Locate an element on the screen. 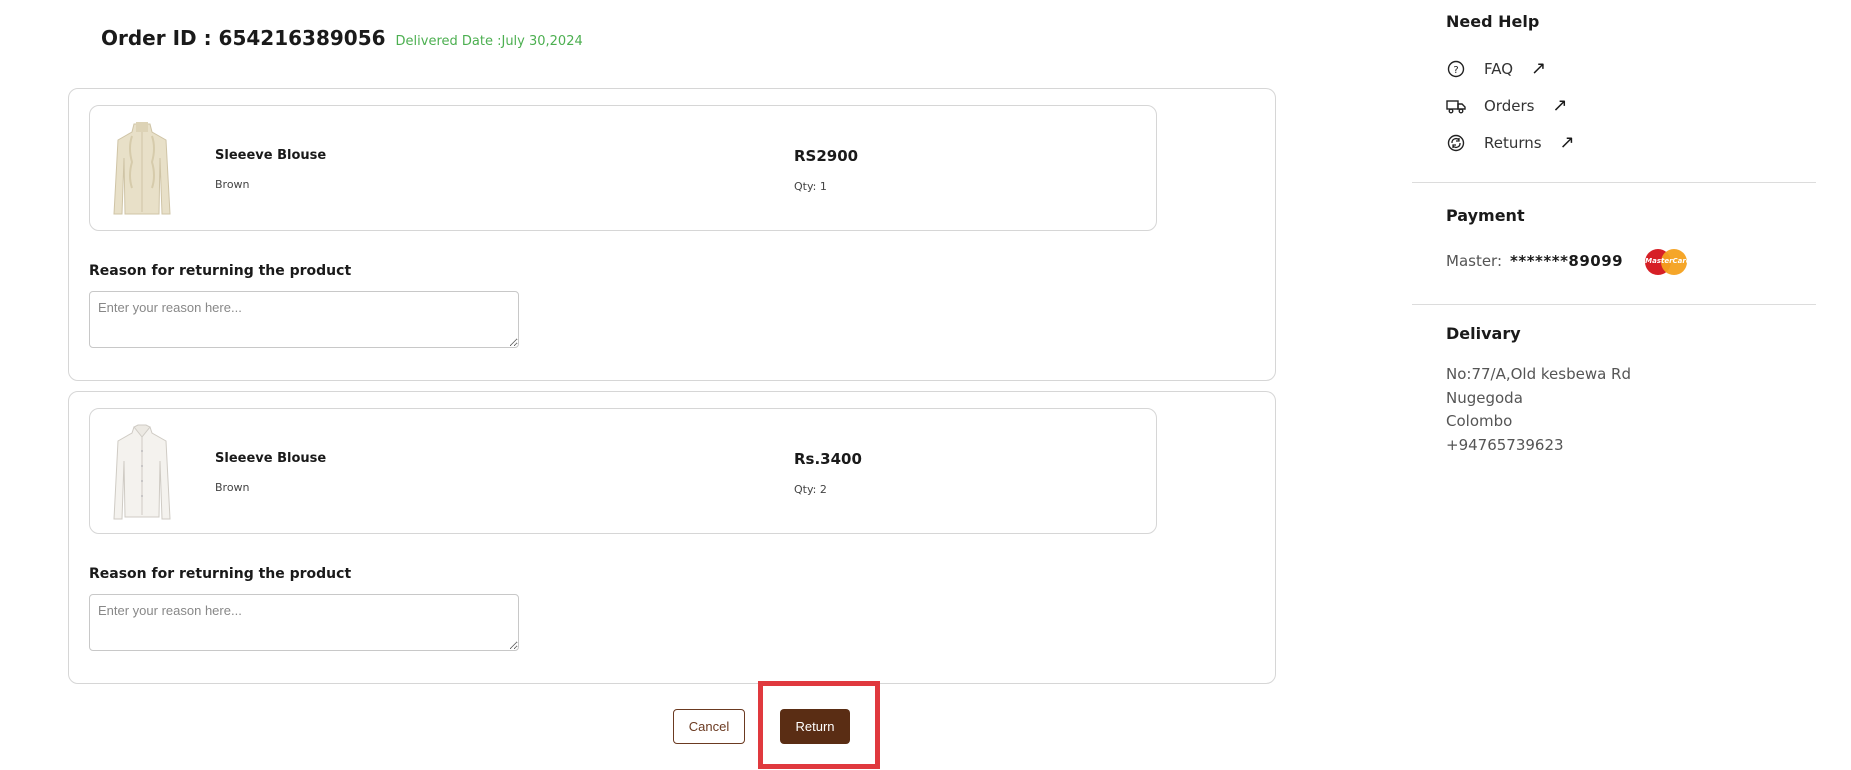  payment-title: Payment is located at coordinates (1485, 215).